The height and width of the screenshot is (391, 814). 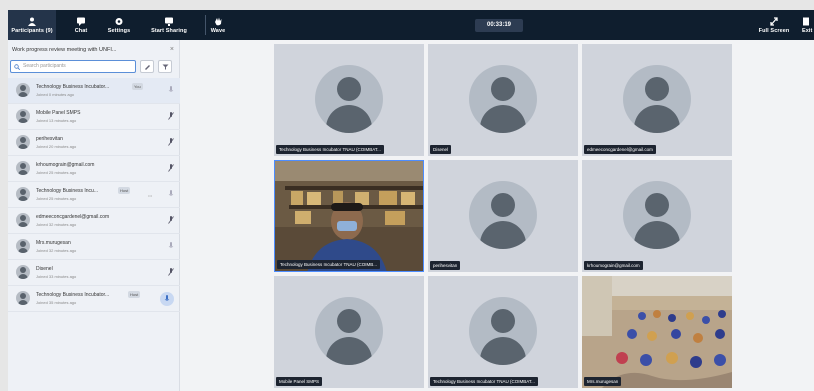 I want to click on fullscreen-label: Full Screen, so click(x=774, y=30).